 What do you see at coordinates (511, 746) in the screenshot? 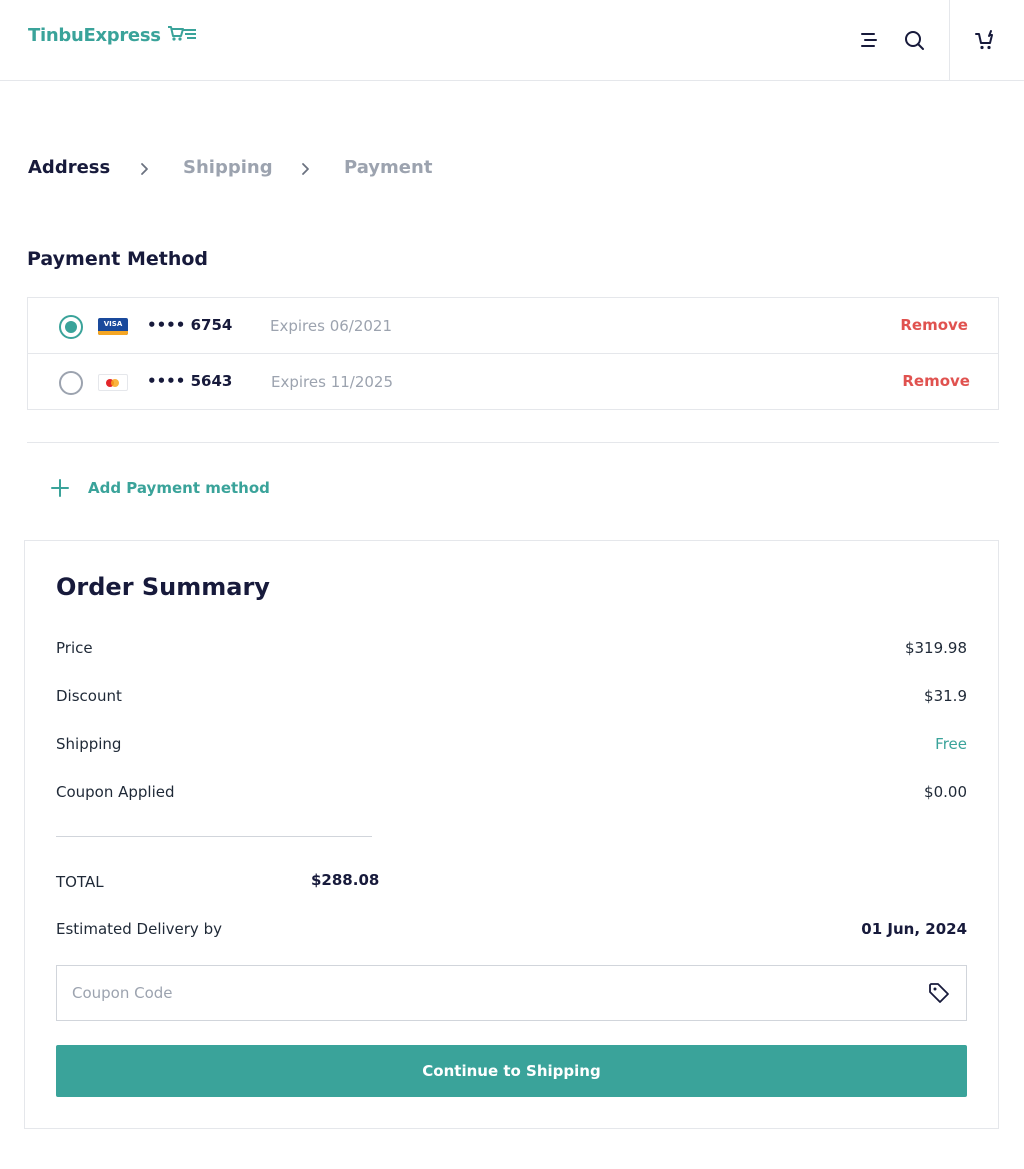
I see `summary-row-shipping: Shipping Free` at bounding box center [511, 746].